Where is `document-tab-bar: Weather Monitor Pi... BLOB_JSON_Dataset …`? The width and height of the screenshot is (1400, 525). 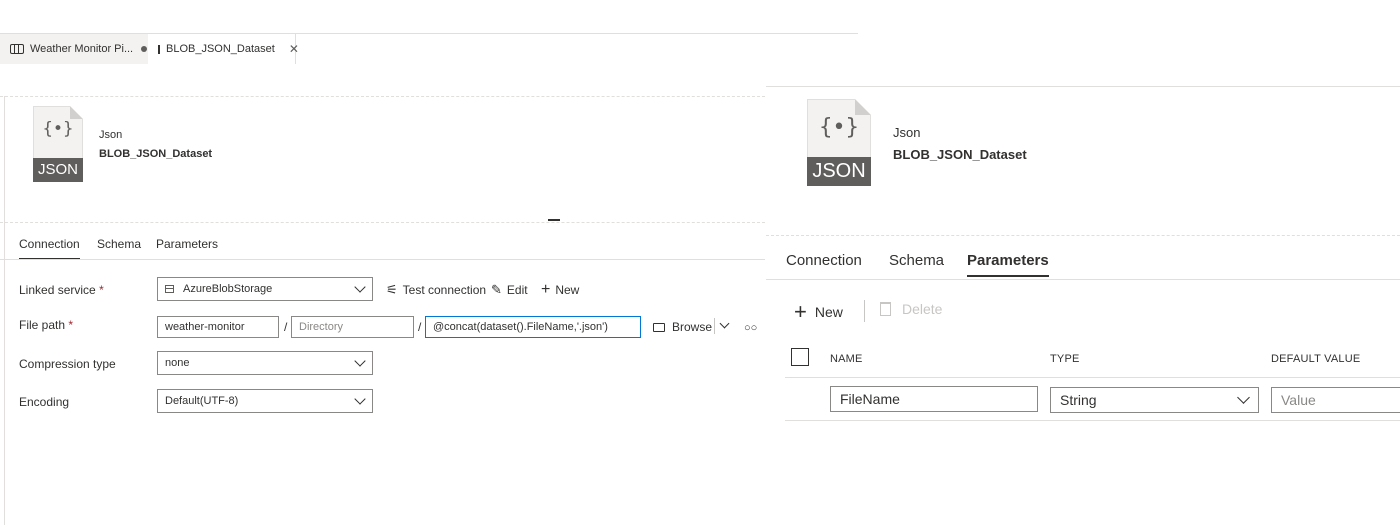
document-tab-bar: Weather Monitor Pi... BLOB_JSON_Dataset … is located at coordinates (429, 48).